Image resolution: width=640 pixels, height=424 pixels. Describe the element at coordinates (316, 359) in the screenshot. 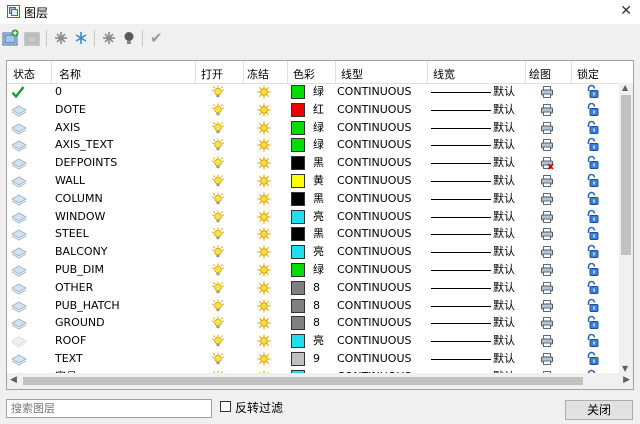

I see `layer-color-name: 9` at that location.